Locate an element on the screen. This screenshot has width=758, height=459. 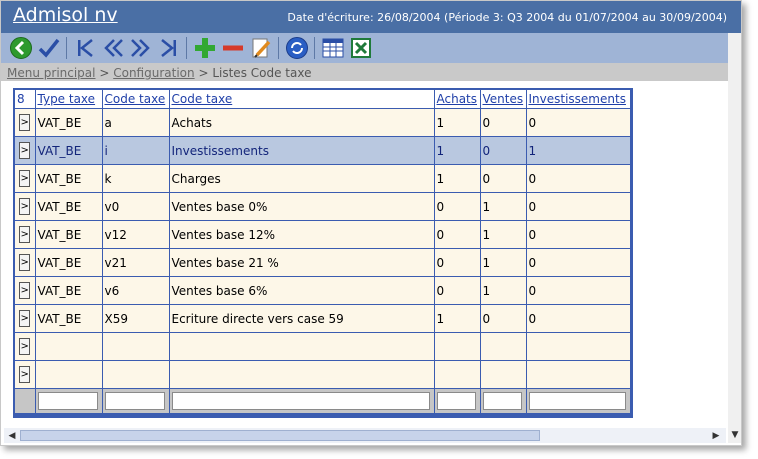
new-type-taxe-input is located at coordinates (67, 401).